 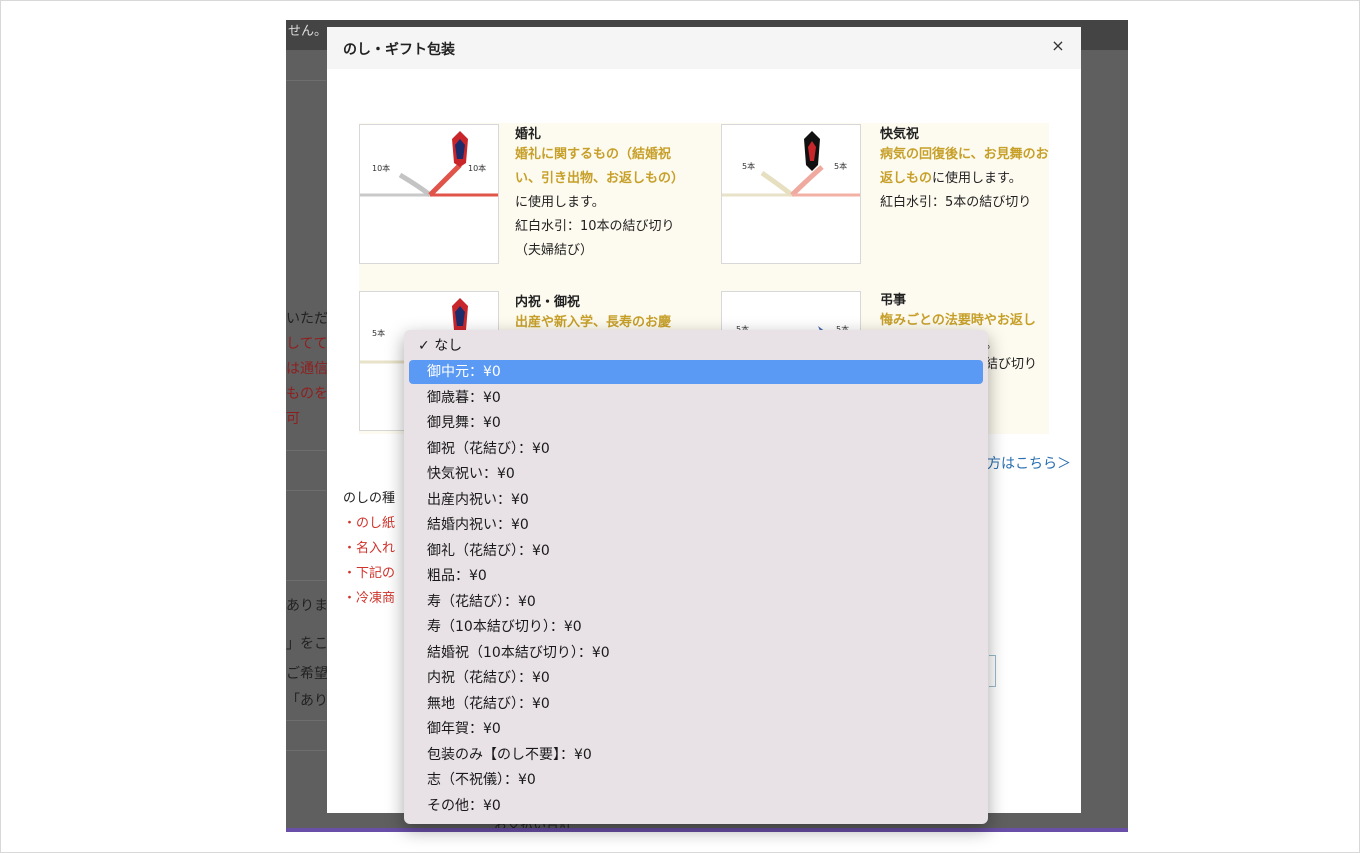 What do you see at coordinates (307, 319) in the screenshot?
I see `background-snippet: いただ` at bounding box center [307, 319].